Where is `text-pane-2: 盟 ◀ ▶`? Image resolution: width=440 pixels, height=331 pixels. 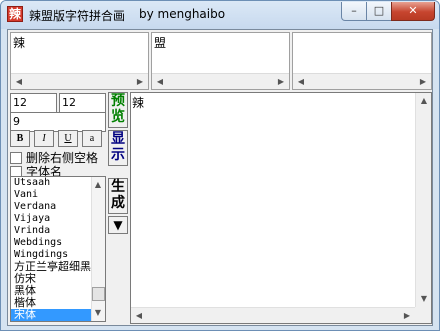
text-pane-2: 盟 ◀ ▶ is located at coordinates (220, 61).